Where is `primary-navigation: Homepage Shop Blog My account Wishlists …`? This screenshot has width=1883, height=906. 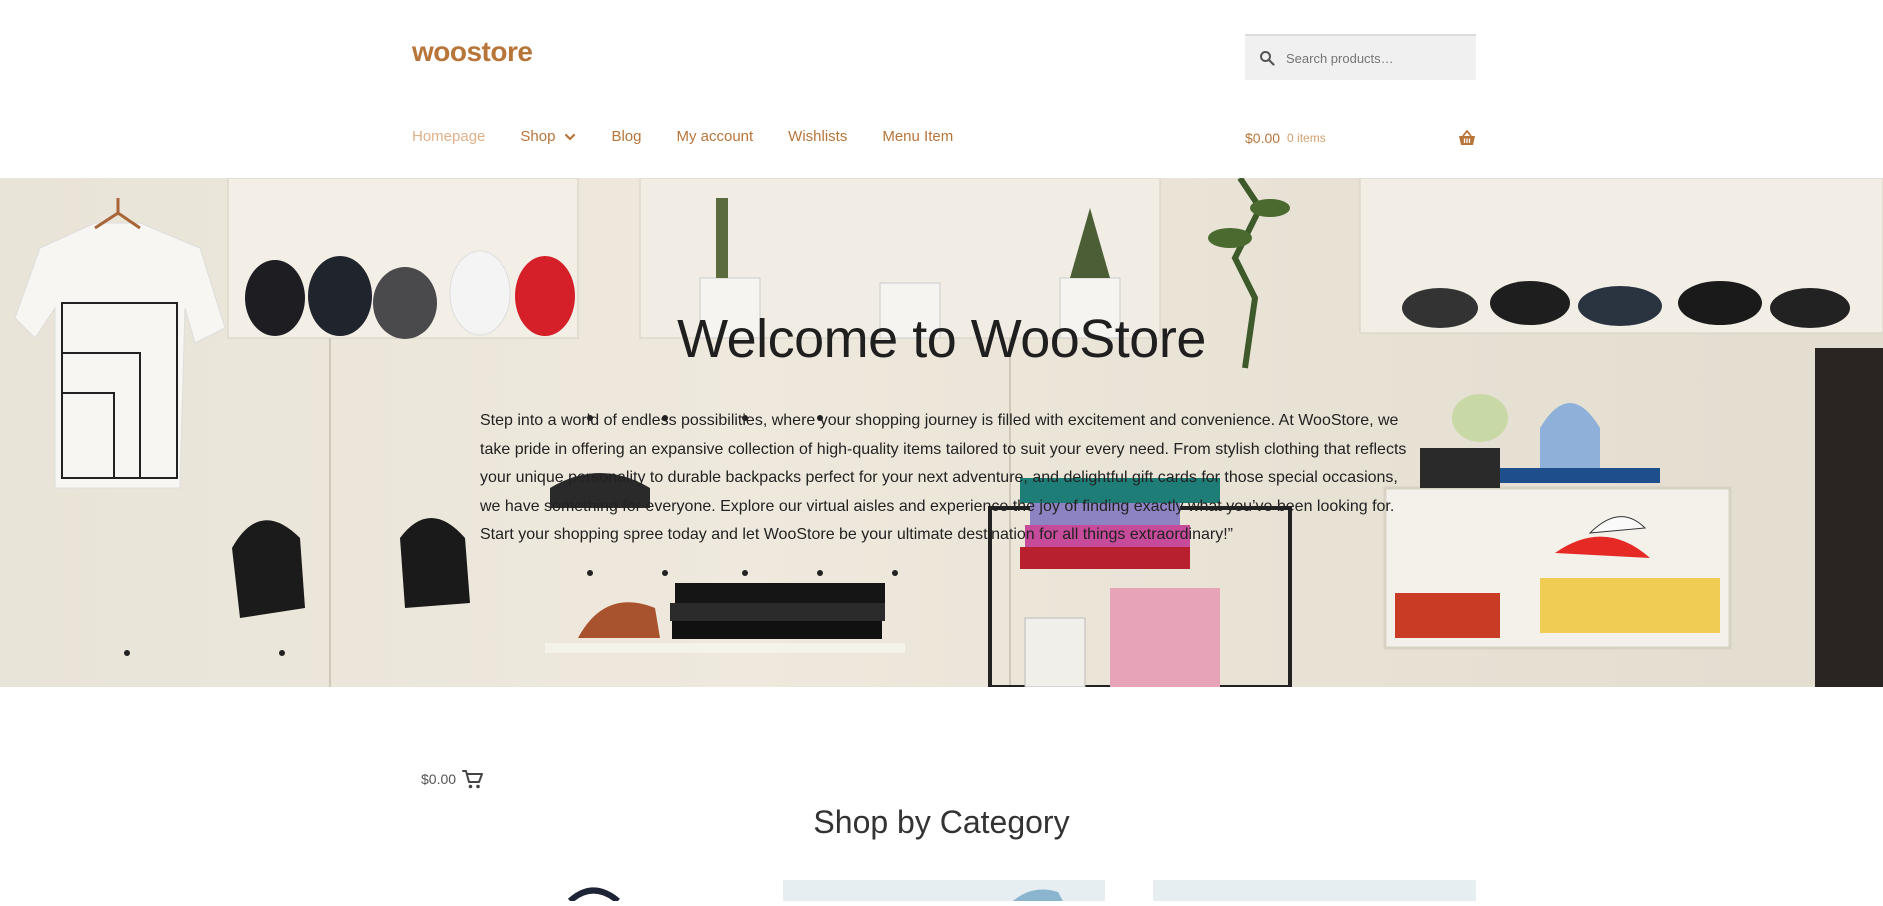
primary-navigation: Homepage Shop Blog My account Wishlists … is located at coordinates (700, 136).